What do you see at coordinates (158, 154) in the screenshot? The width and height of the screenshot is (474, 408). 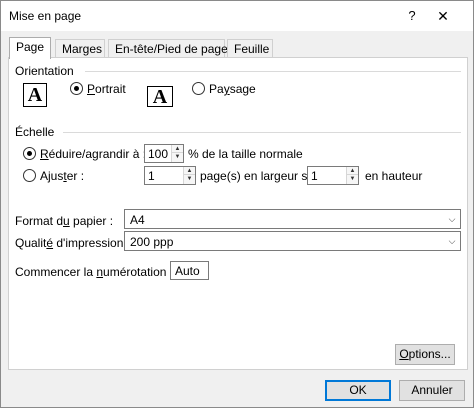 I see `scale-percent-value: 100` at bounding box center [158, 154].